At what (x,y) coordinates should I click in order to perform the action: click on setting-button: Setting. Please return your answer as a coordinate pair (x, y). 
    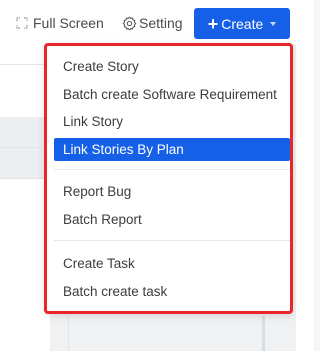
    Looking at the image, I should click on (152, 23).